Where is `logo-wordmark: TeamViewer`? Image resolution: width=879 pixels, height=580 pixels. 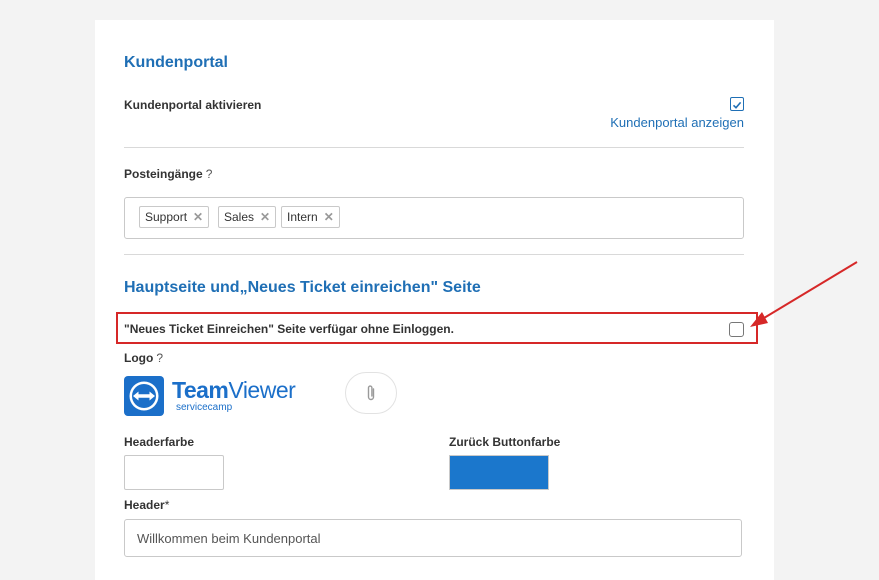 logo-wordmark: TeamViewer is located at coordinates (234, 390).